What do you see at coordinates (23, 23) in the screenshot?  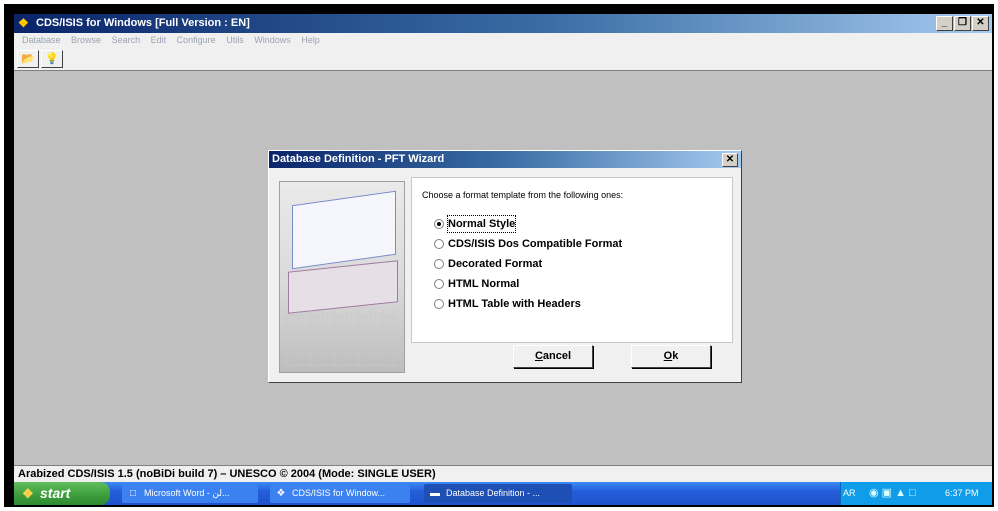 I see `cdsisis-app-icon: ❖` at bounding box center [23, 23].